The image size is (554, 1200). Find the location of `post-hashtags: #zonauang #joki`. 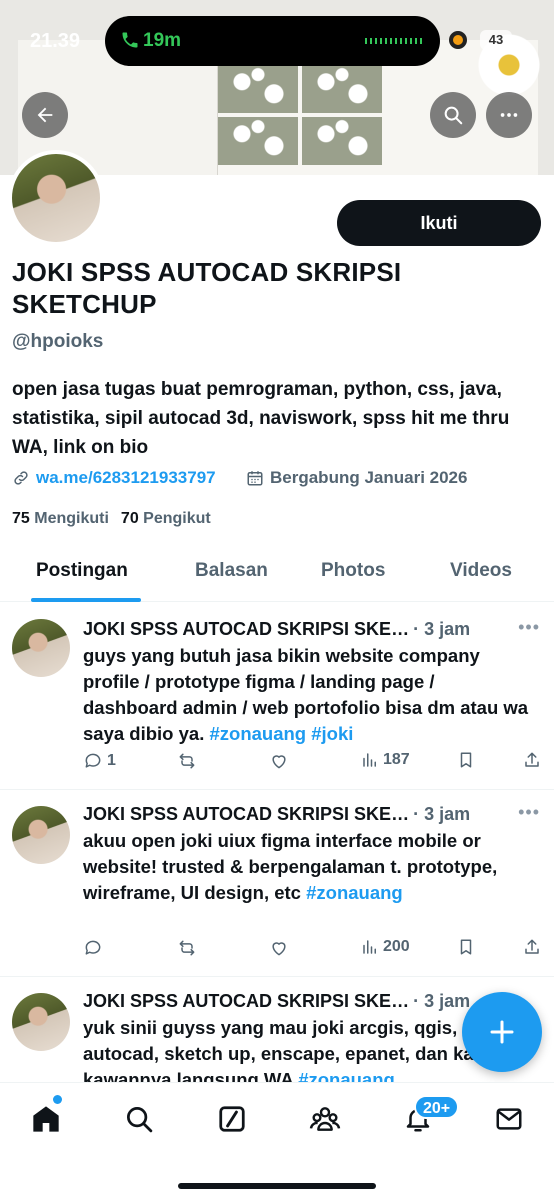

post-hashtags: #zonauang #joki is located at coordinates (278, 733).